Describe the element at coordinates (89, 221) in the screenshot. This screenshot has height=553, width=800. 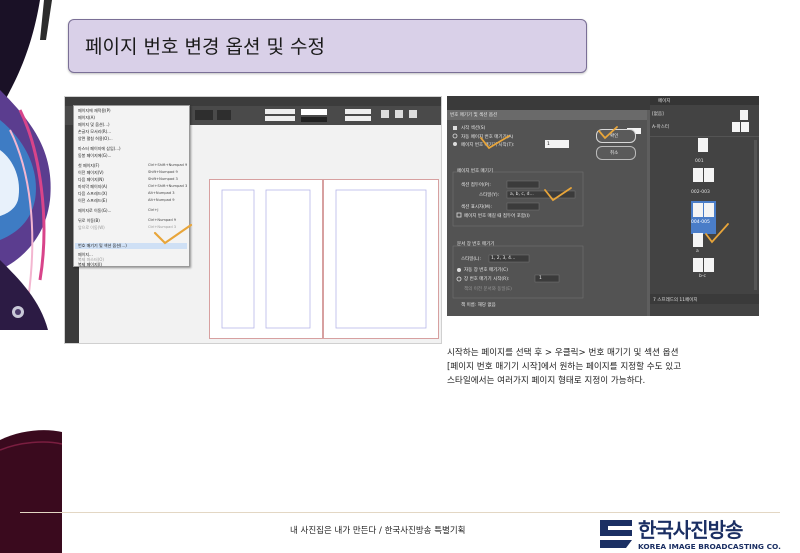
I see `context-menu-item: 뒤로 이동(B)` at that location.